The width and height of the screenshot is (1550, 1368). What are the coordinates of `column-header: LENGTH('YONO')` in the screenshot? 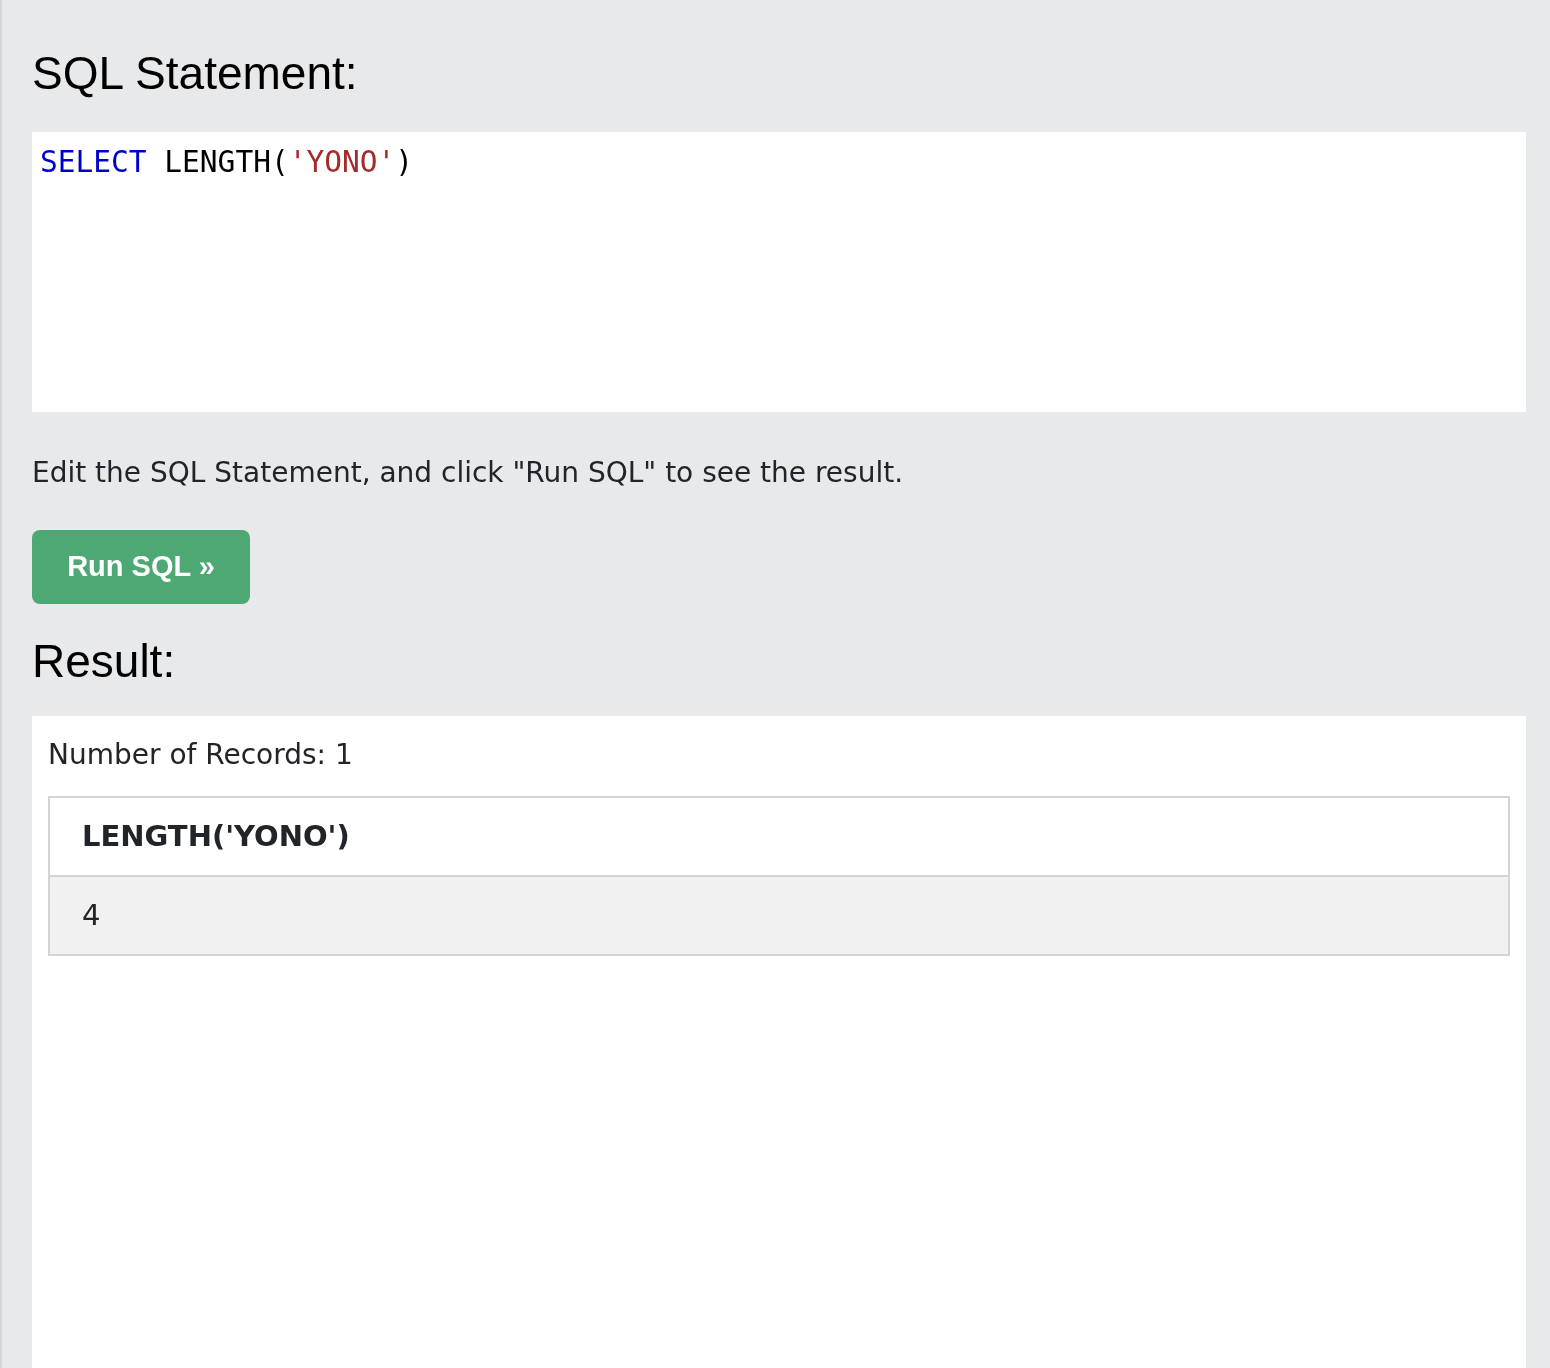 It's located at (779, 836).